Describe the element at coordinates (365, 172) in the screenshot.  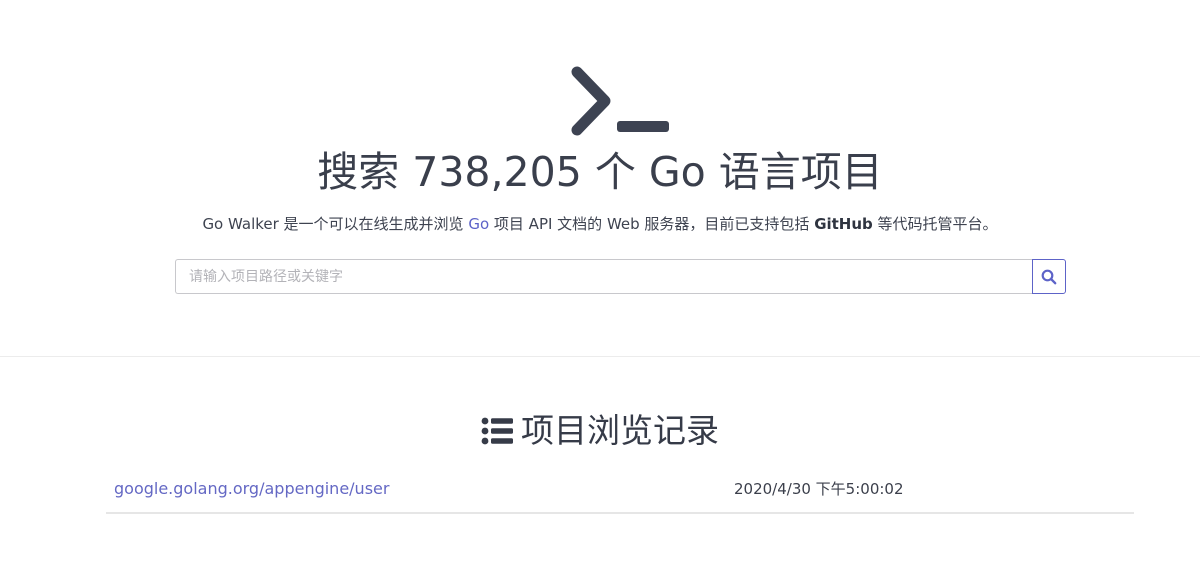
I see `title-prefix: 搜索` at that location.